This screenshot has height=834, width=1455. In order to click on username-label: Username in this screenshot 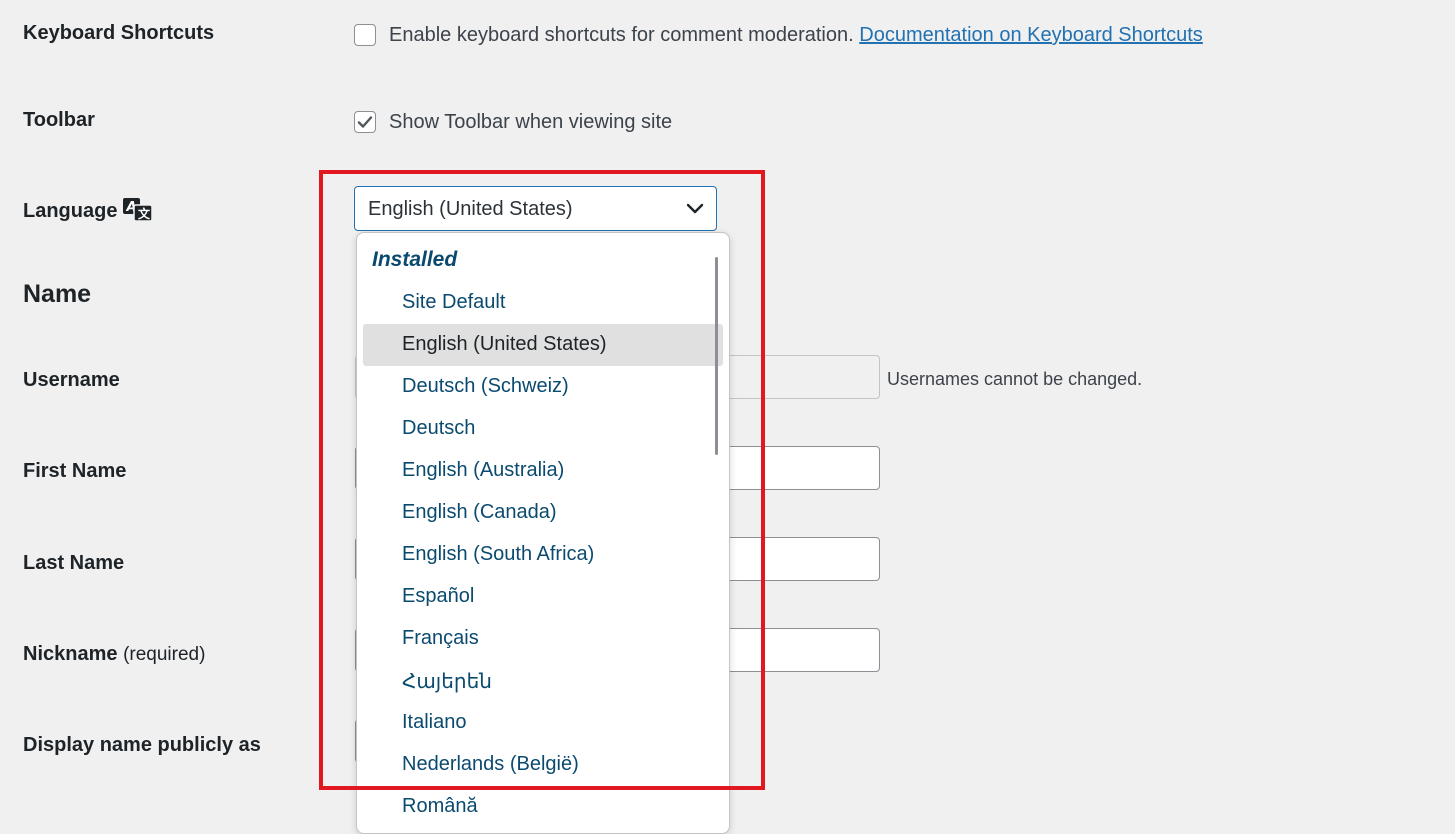, I will do `click(71, 380)`.